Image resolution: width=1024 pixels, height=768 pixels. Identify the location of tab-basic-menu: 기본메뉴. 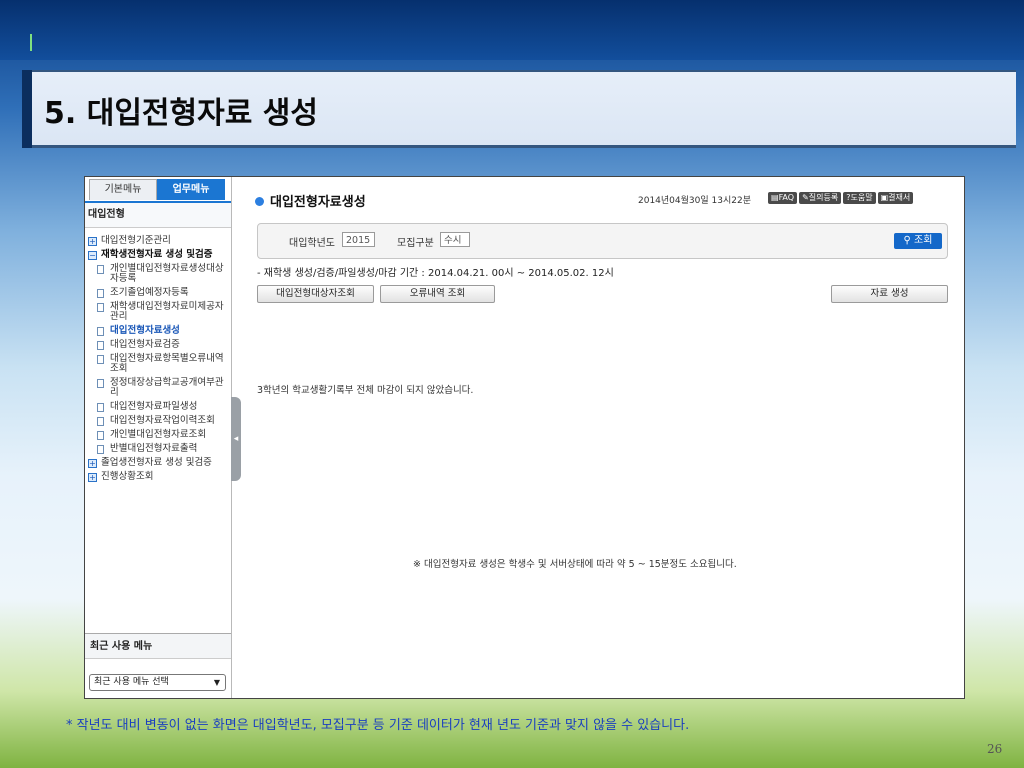
(123, 189).